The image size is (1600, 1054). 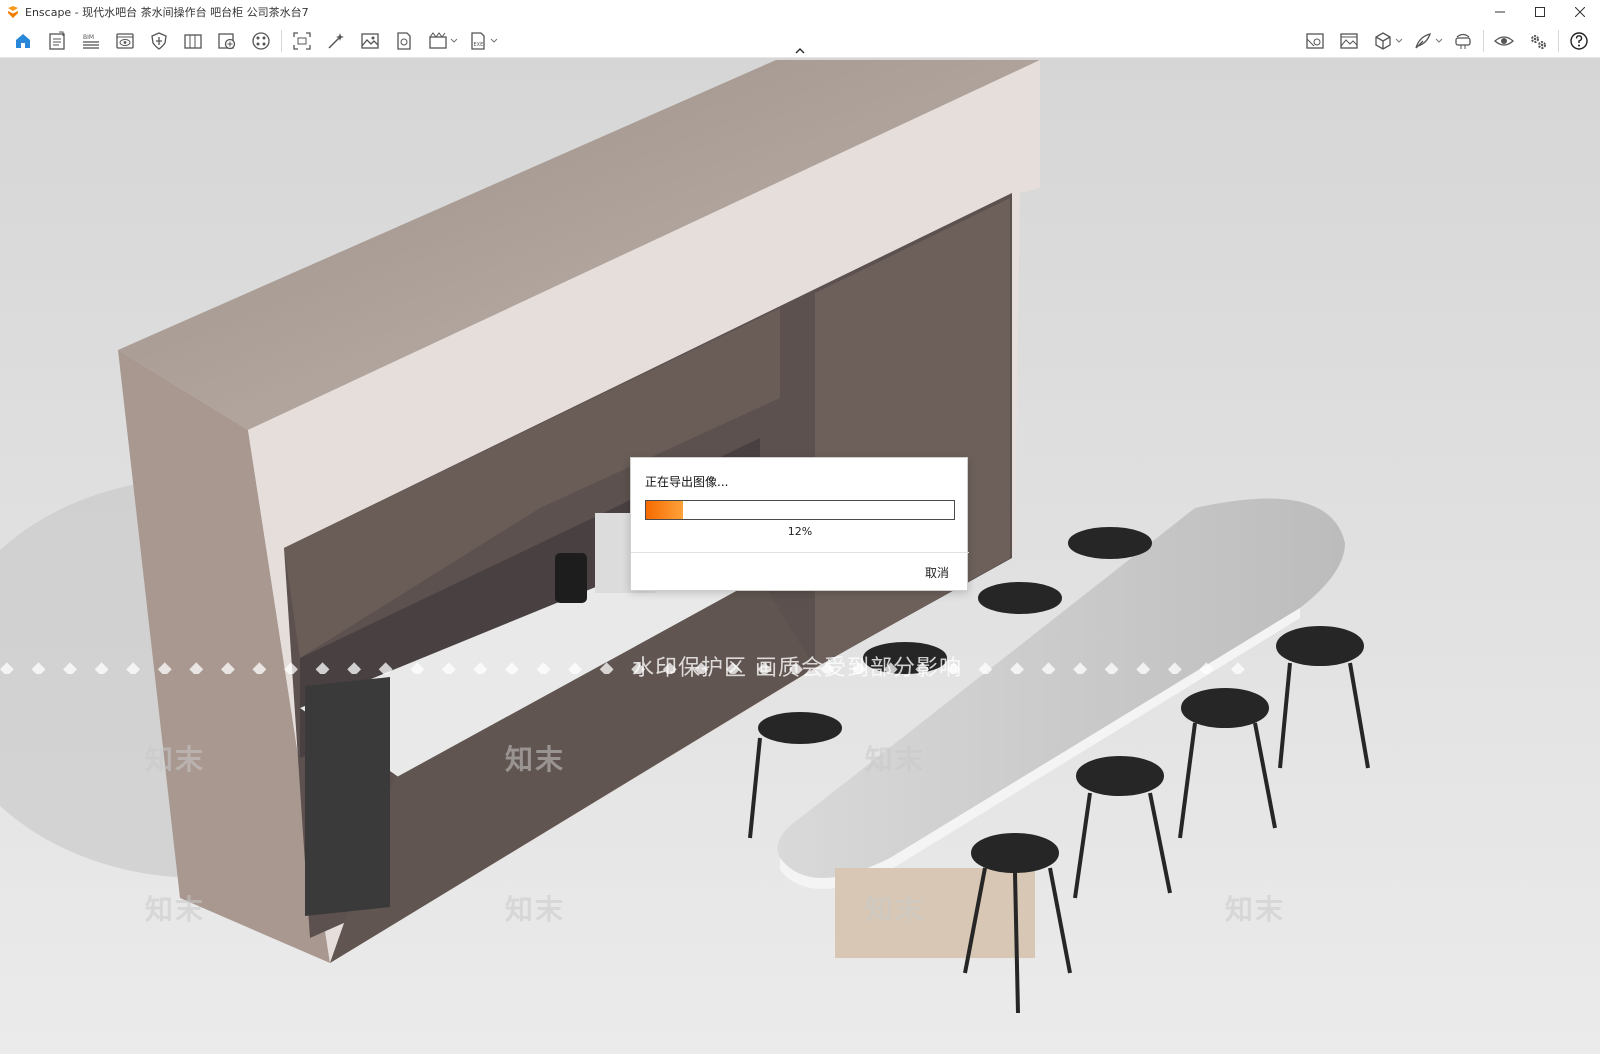 I want to click on minimize-button, so click(x=1500, y=12).